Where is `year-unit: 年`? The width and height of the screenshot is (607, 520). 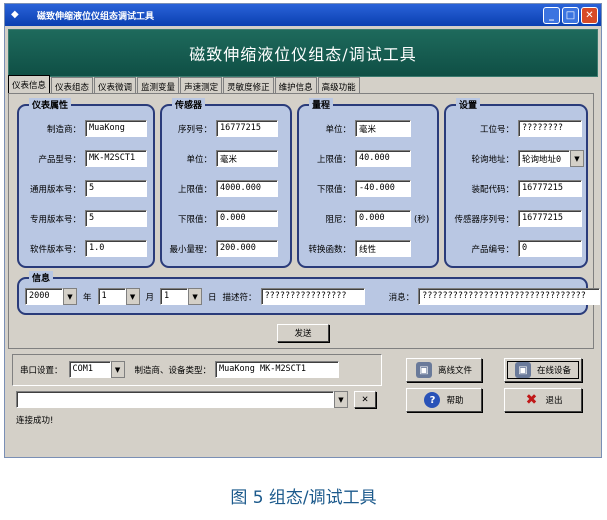 year-unit: 年 is located at coordinates (87, 297).